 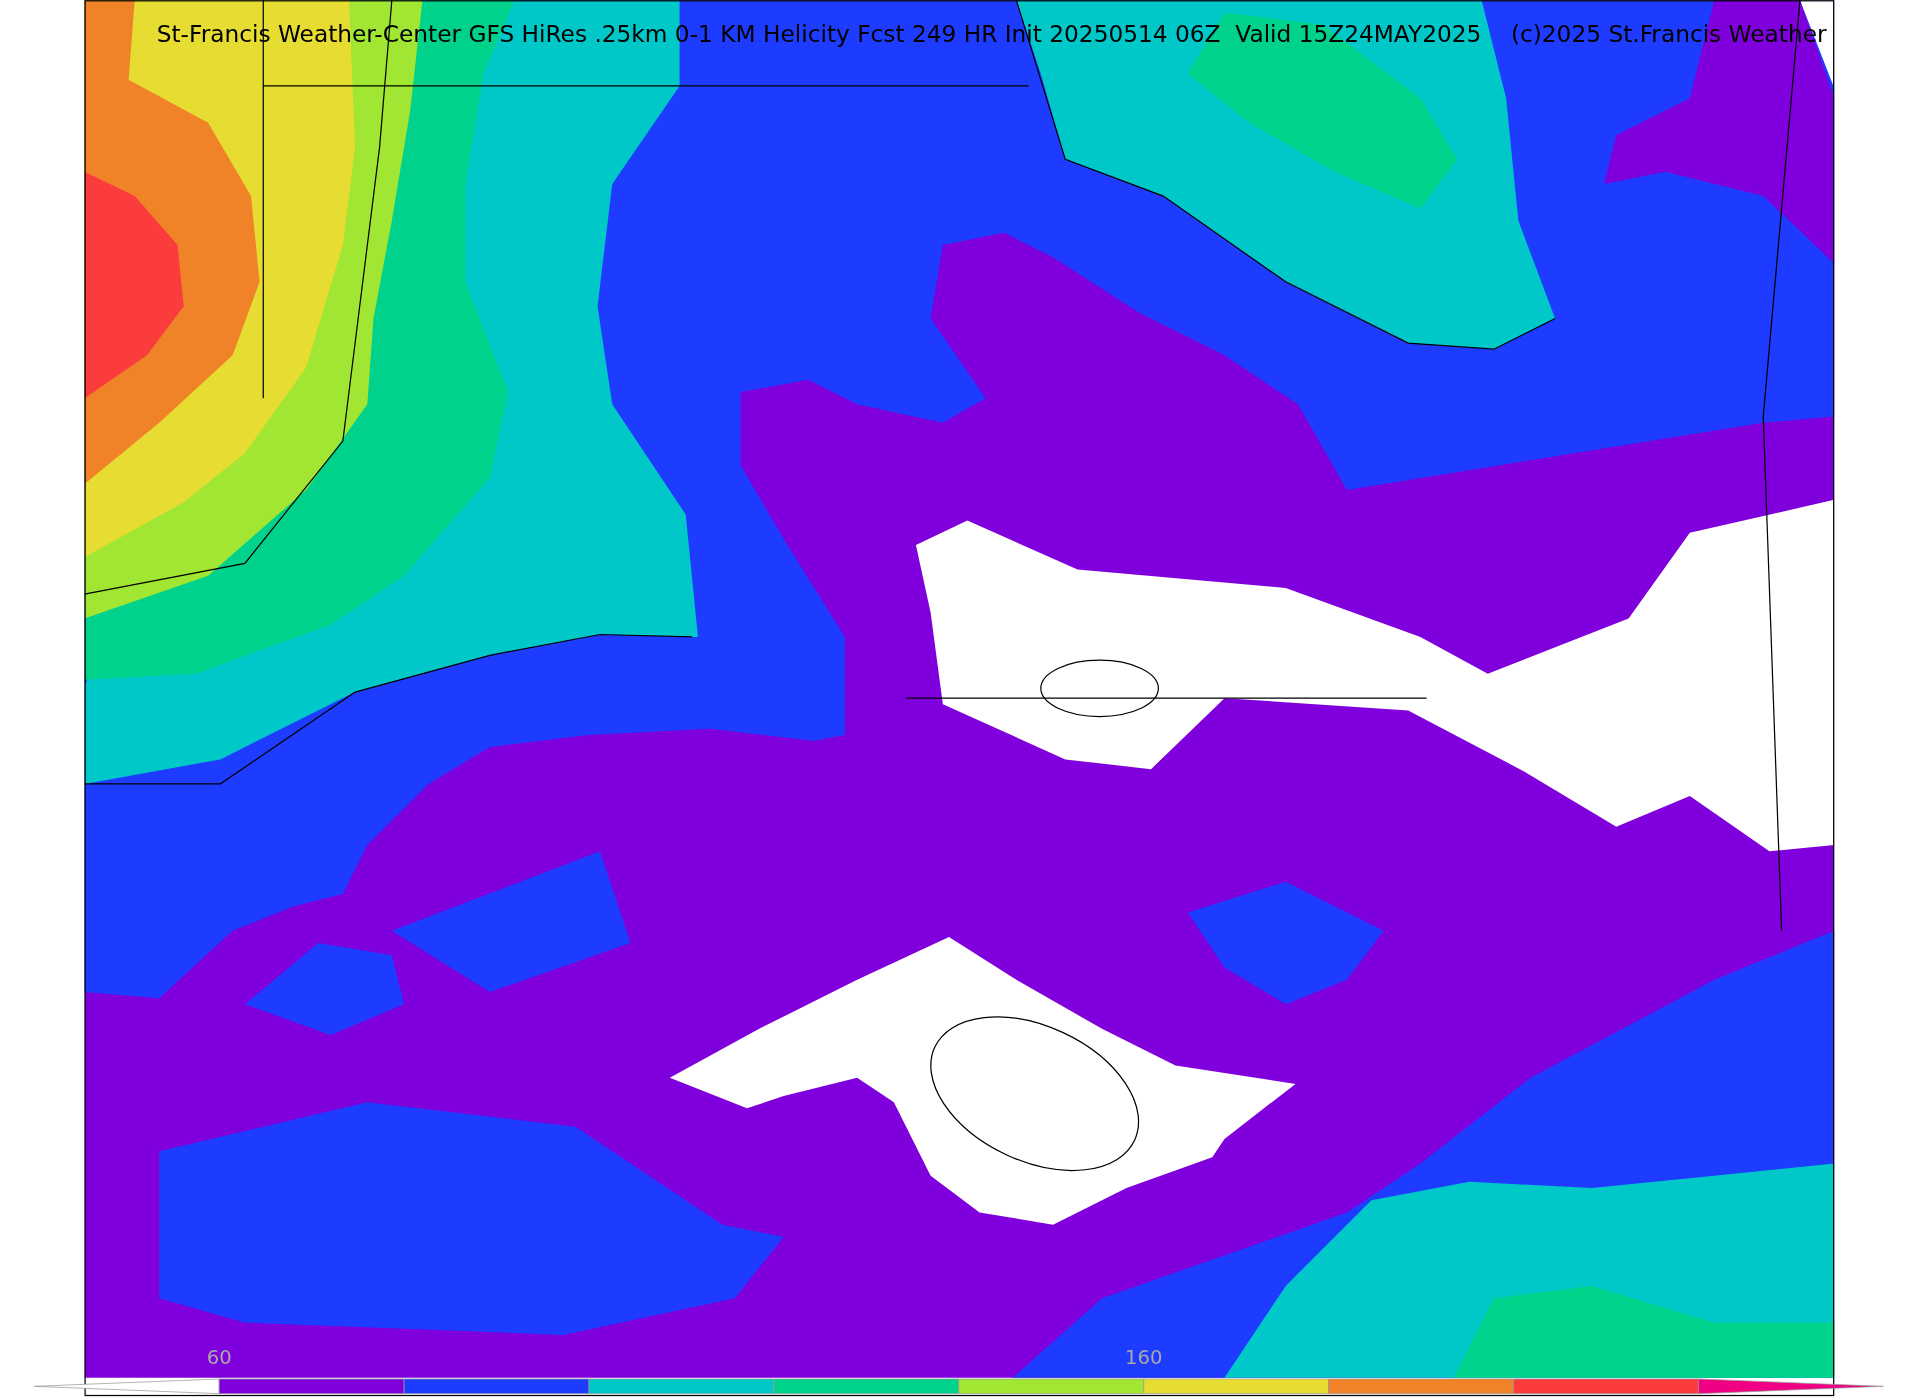 I want to click on colorbar-label: 160, so click(x=1144, y=1358).